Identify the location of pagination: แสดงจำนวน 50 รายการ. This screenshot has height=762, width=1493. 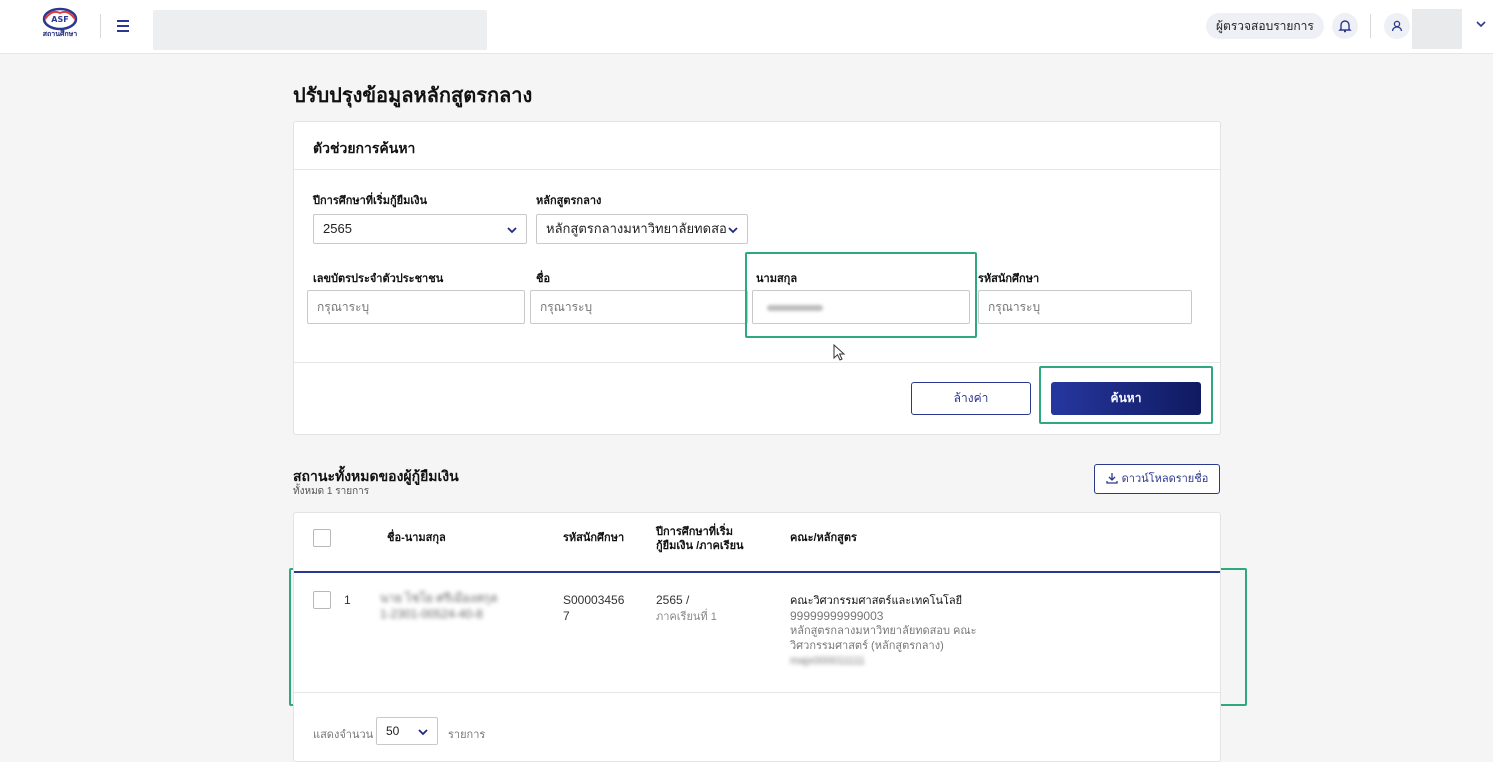
(757, 729).